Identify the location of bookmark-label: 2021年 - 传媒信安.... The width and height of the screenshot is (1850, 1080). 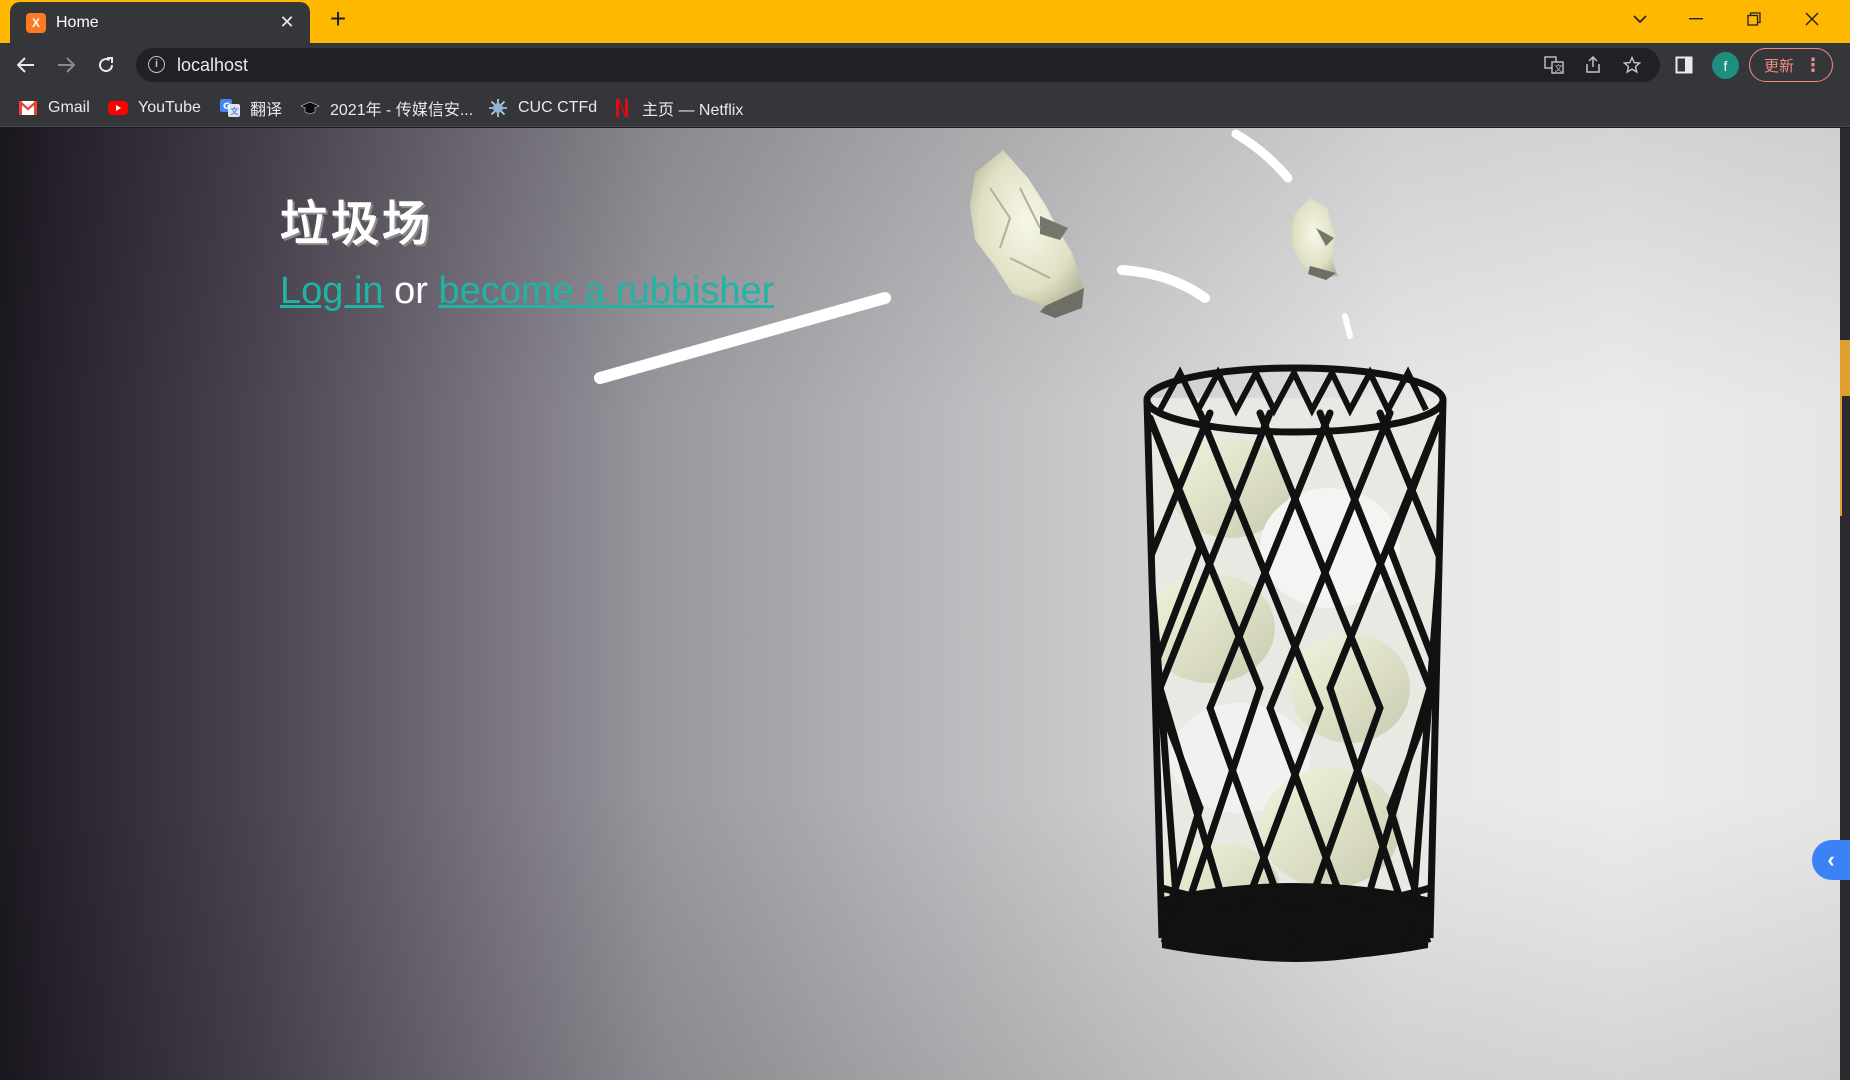
(402, 110).